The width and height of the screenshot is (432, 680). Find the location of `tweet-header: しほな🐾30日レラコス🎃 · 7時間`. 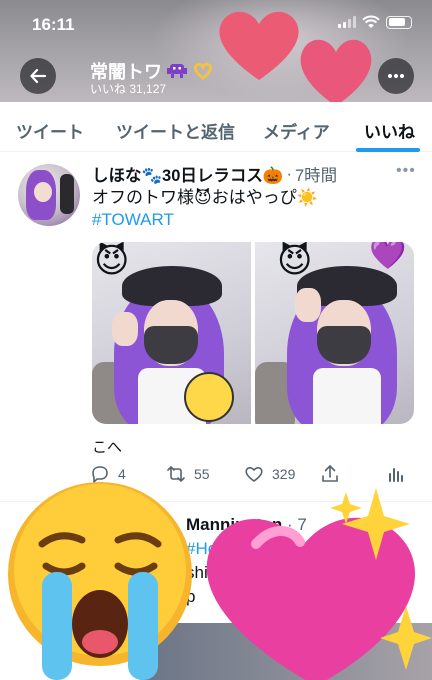

tweet-header: しほな🐾30日レラコス🎃 · 7時間 is located at coordinates (214, 174).